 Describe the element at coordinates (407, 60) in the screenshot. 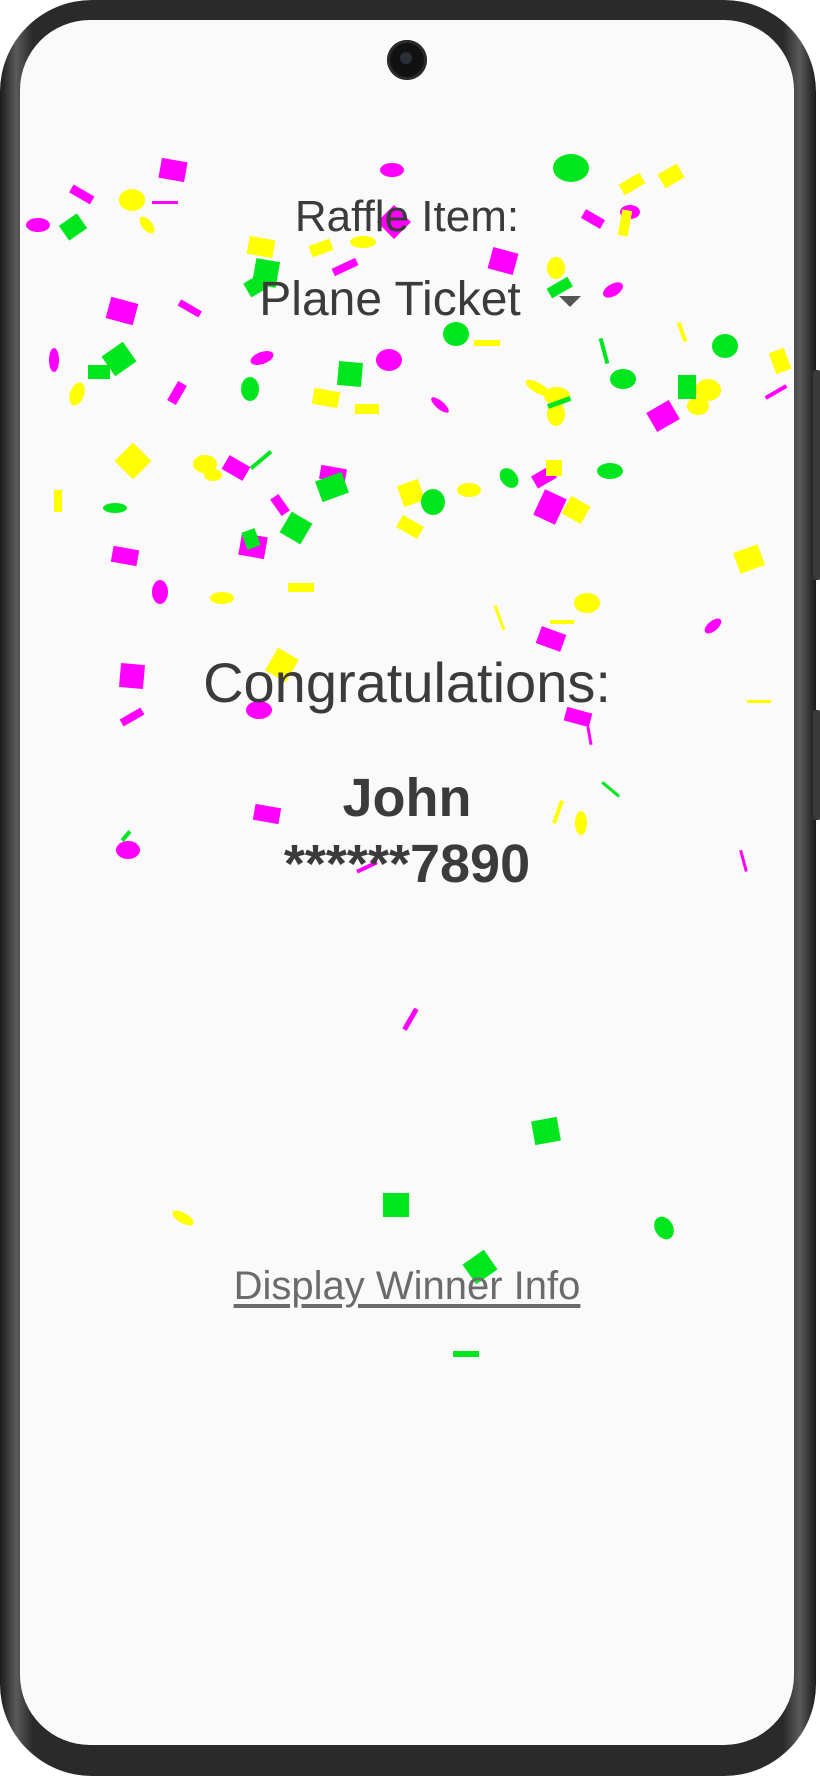

I see `front-camera-icon` at that location.